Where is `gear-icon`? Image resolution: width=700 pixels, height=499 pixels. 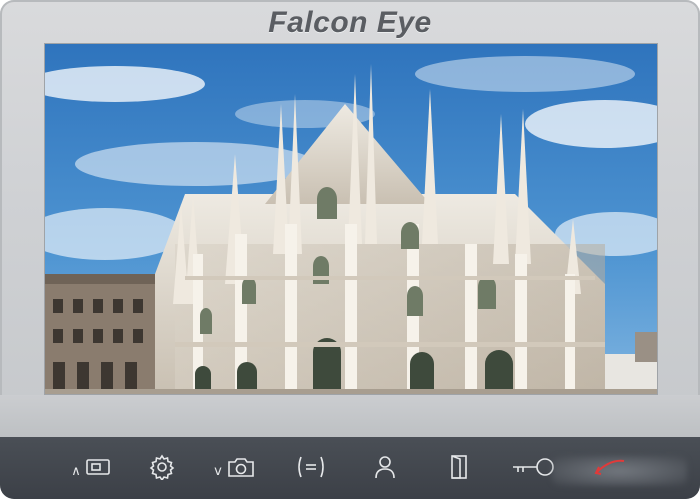 gear-icon is located at coordinates (162, 467).